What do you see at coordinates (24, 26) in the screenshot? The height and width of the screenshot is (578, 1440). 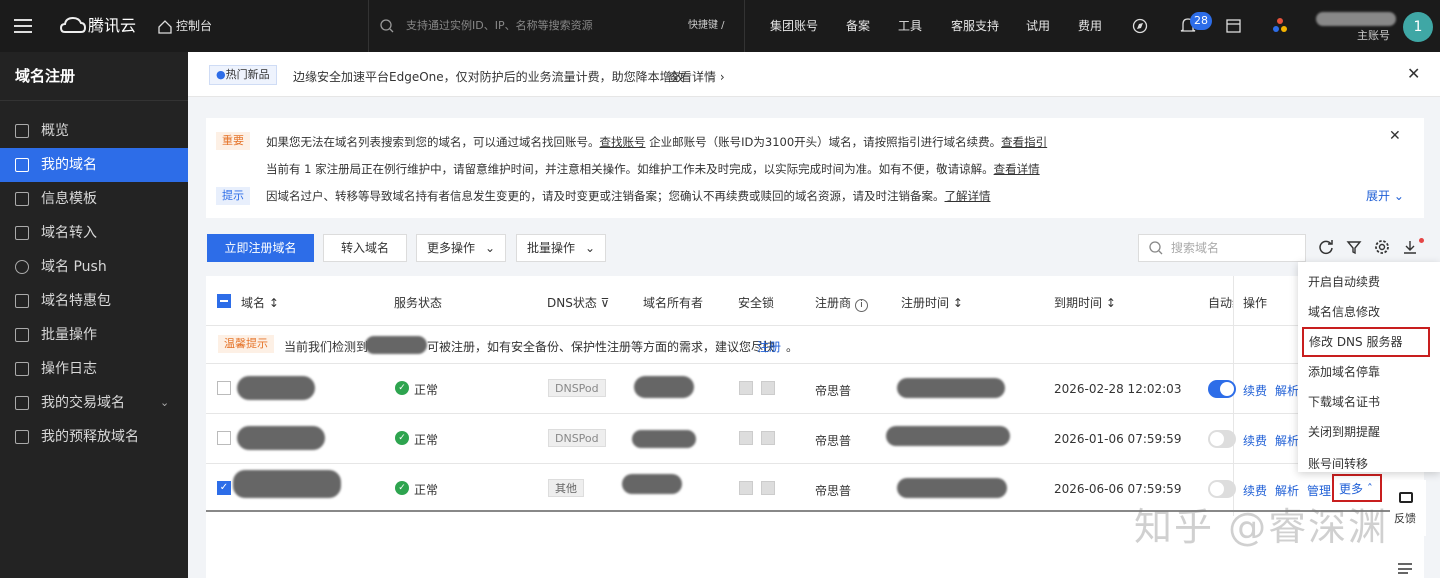 I see `menu-icon` at bounding box center [24, 26].